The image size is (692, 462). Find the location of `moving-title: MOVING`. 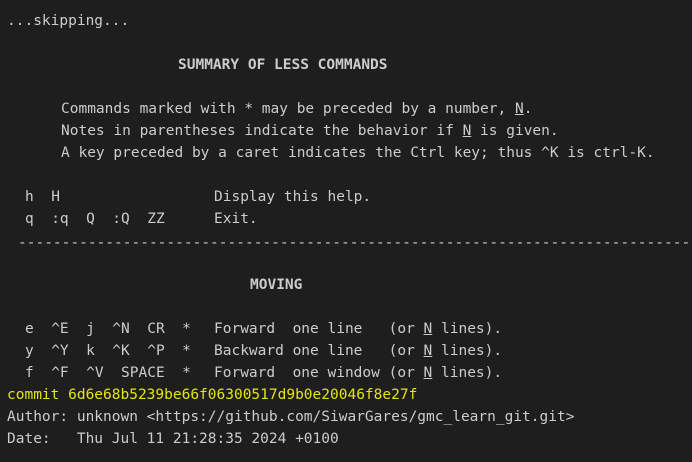

moving-title: MOVING is located at coordinates (276, 285).